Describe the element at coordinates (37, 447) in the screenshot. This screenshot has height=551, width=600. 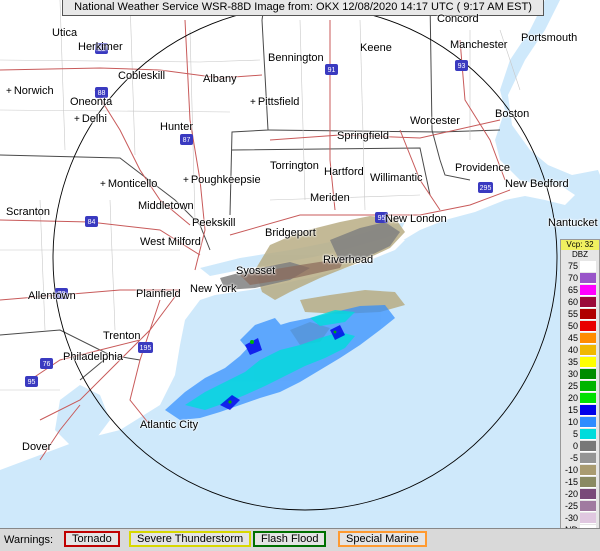
I see `city-label: Dover` at that location.